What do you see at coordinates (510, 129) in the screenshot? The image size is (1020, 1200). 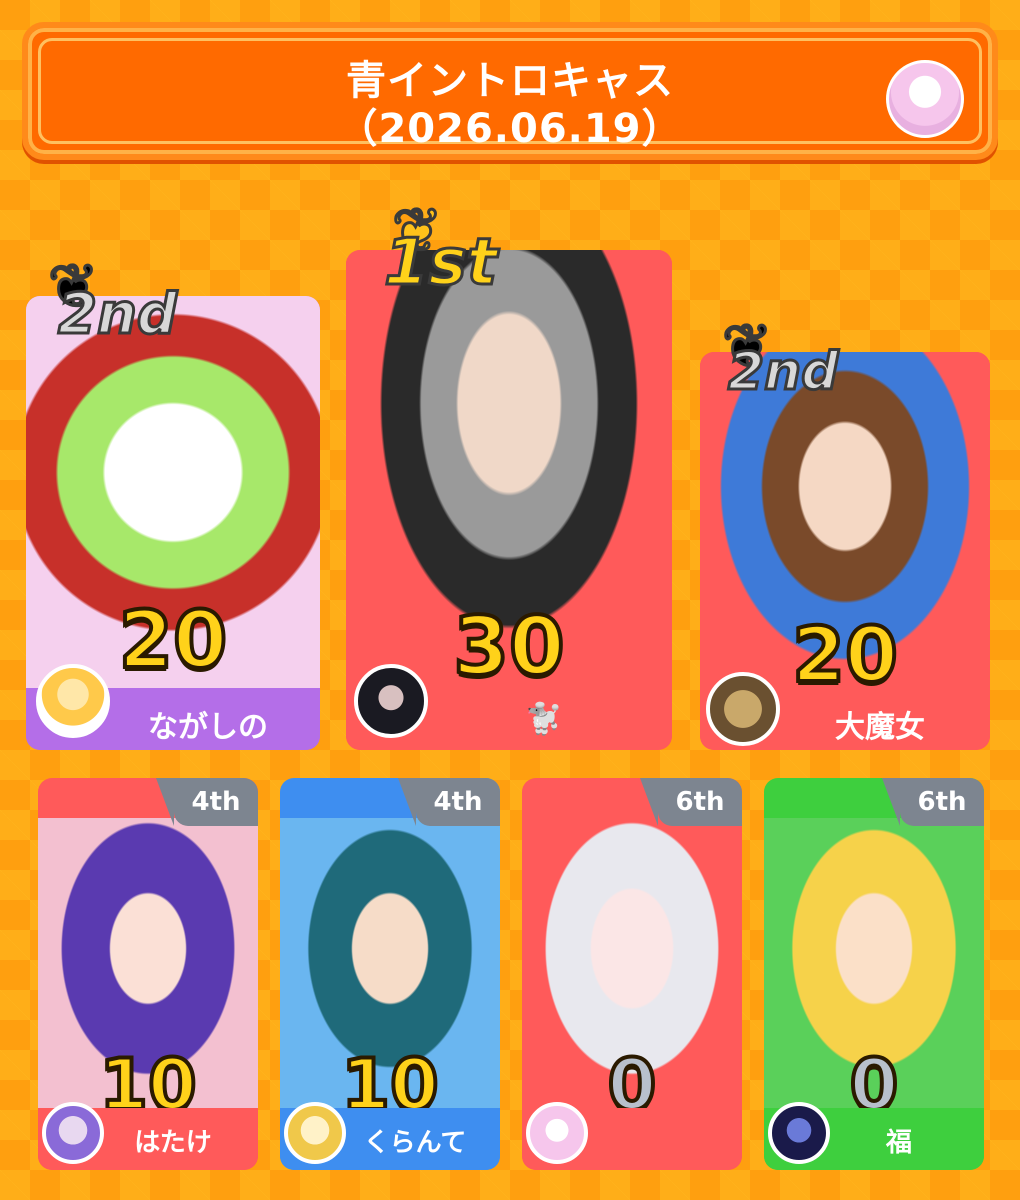 I see `event-date: （2026.06.19）` at bounding box center [510, 129].